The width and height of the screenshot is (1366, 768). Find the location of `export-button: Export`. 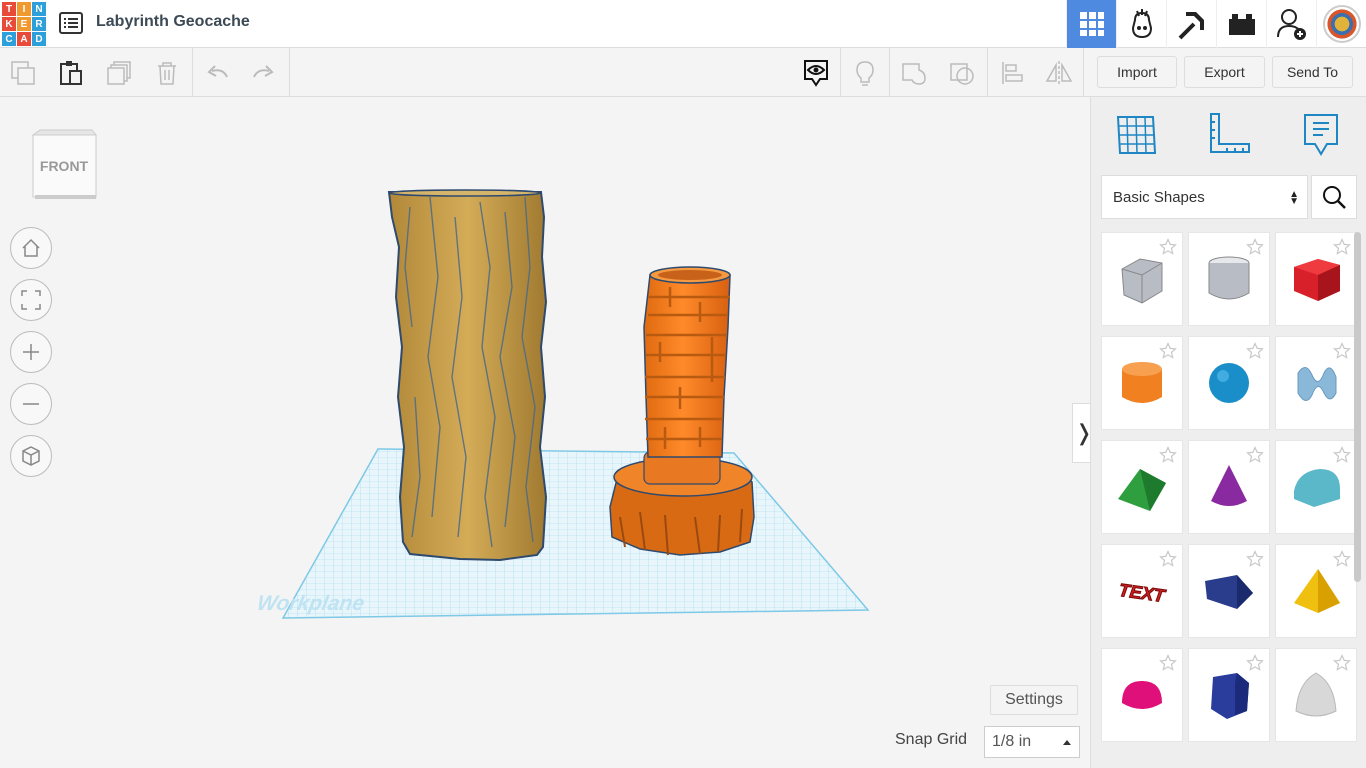

export-button: Export is located at coordinates (1224, 72).